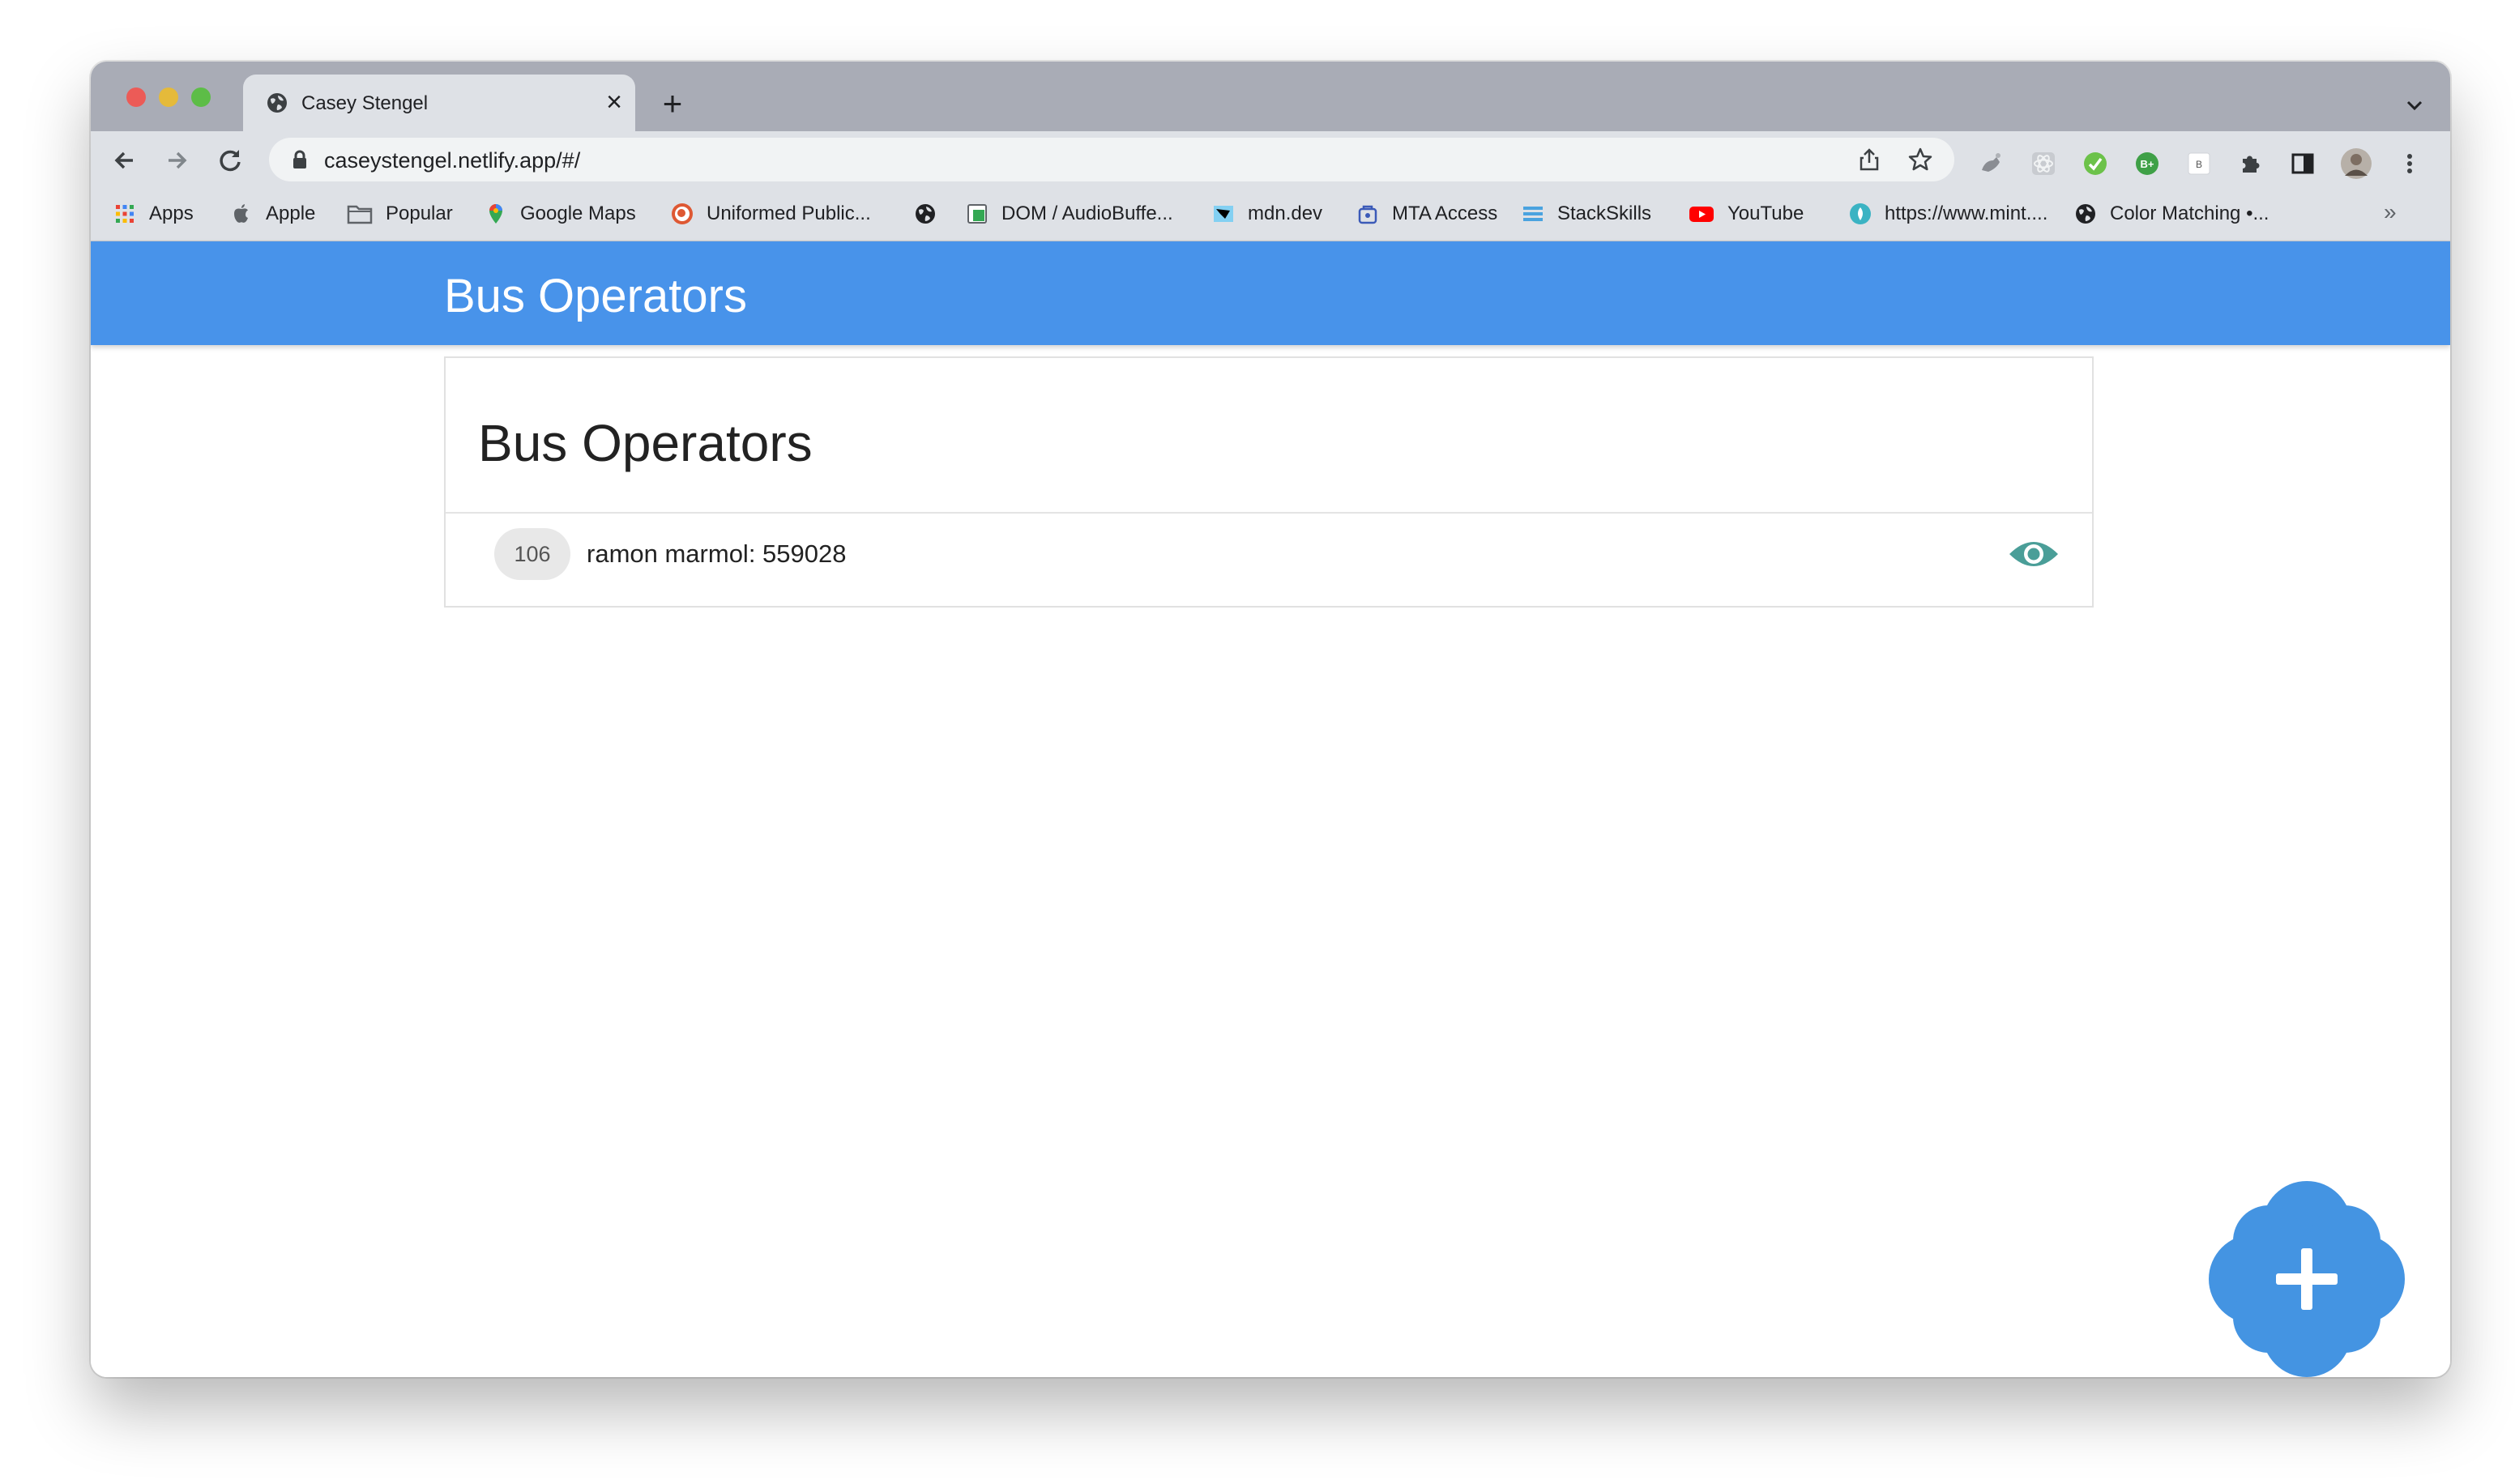  Describe the element at coordinates (2410, 164) in the screenshot. I see `kebab-menu-icon` at that location.